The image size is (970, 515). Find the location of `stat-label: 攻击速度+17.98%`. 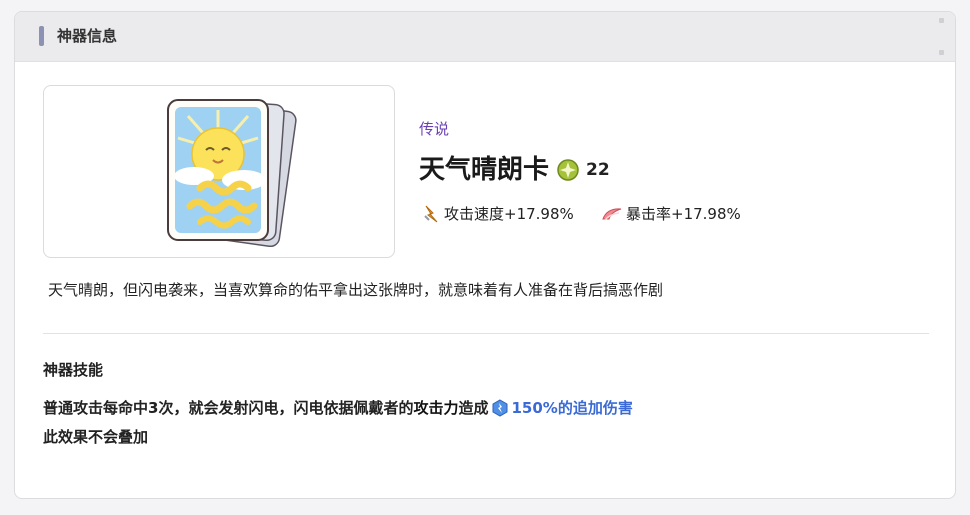

stat-label: 攻击速度+17.98% is located at coordinates (509, 214).